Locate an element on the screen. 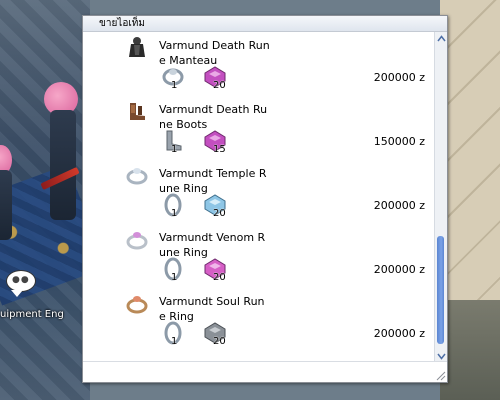 This screenshot has height=400, width=500. vertical-scrollbar is located at coordinates (440, 197).